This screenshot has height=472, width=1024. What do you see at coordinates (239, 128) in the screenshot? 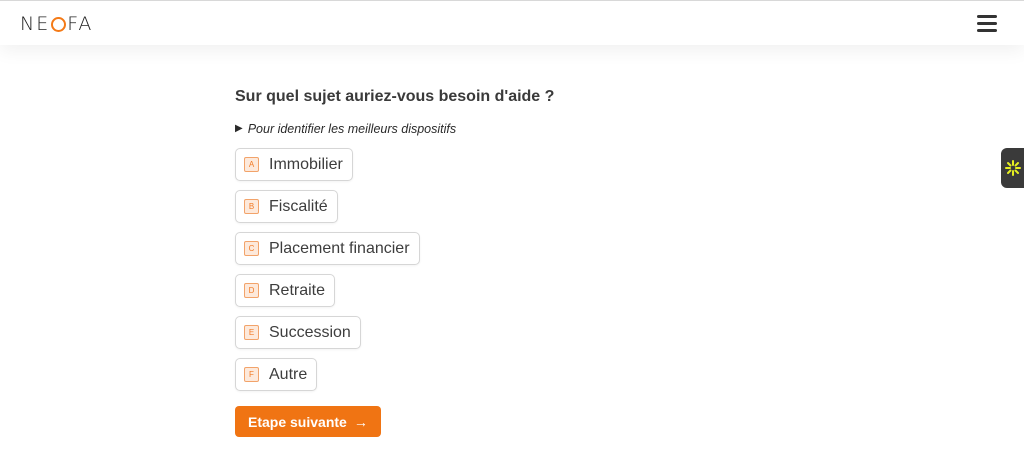
I see `triangle-right-icon: ▶` at bounding box center [239, 128].